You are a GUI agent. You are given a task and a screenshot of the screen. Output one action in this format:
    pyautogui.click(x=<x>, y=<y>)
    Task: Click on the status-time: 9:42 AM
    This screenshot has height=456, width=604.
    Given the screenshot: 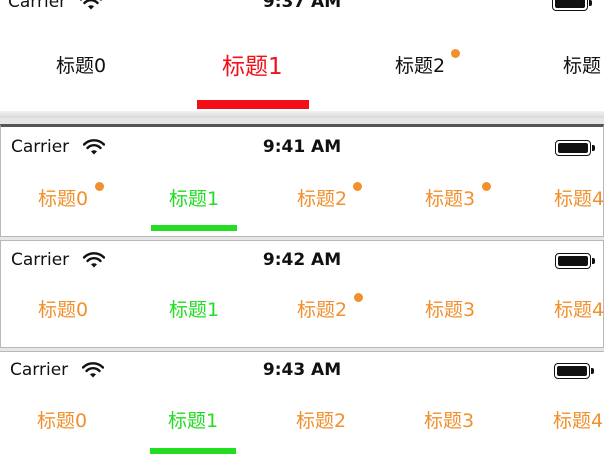 What is the action you would take?
    pyautogui.click(x=302, y=260)
    